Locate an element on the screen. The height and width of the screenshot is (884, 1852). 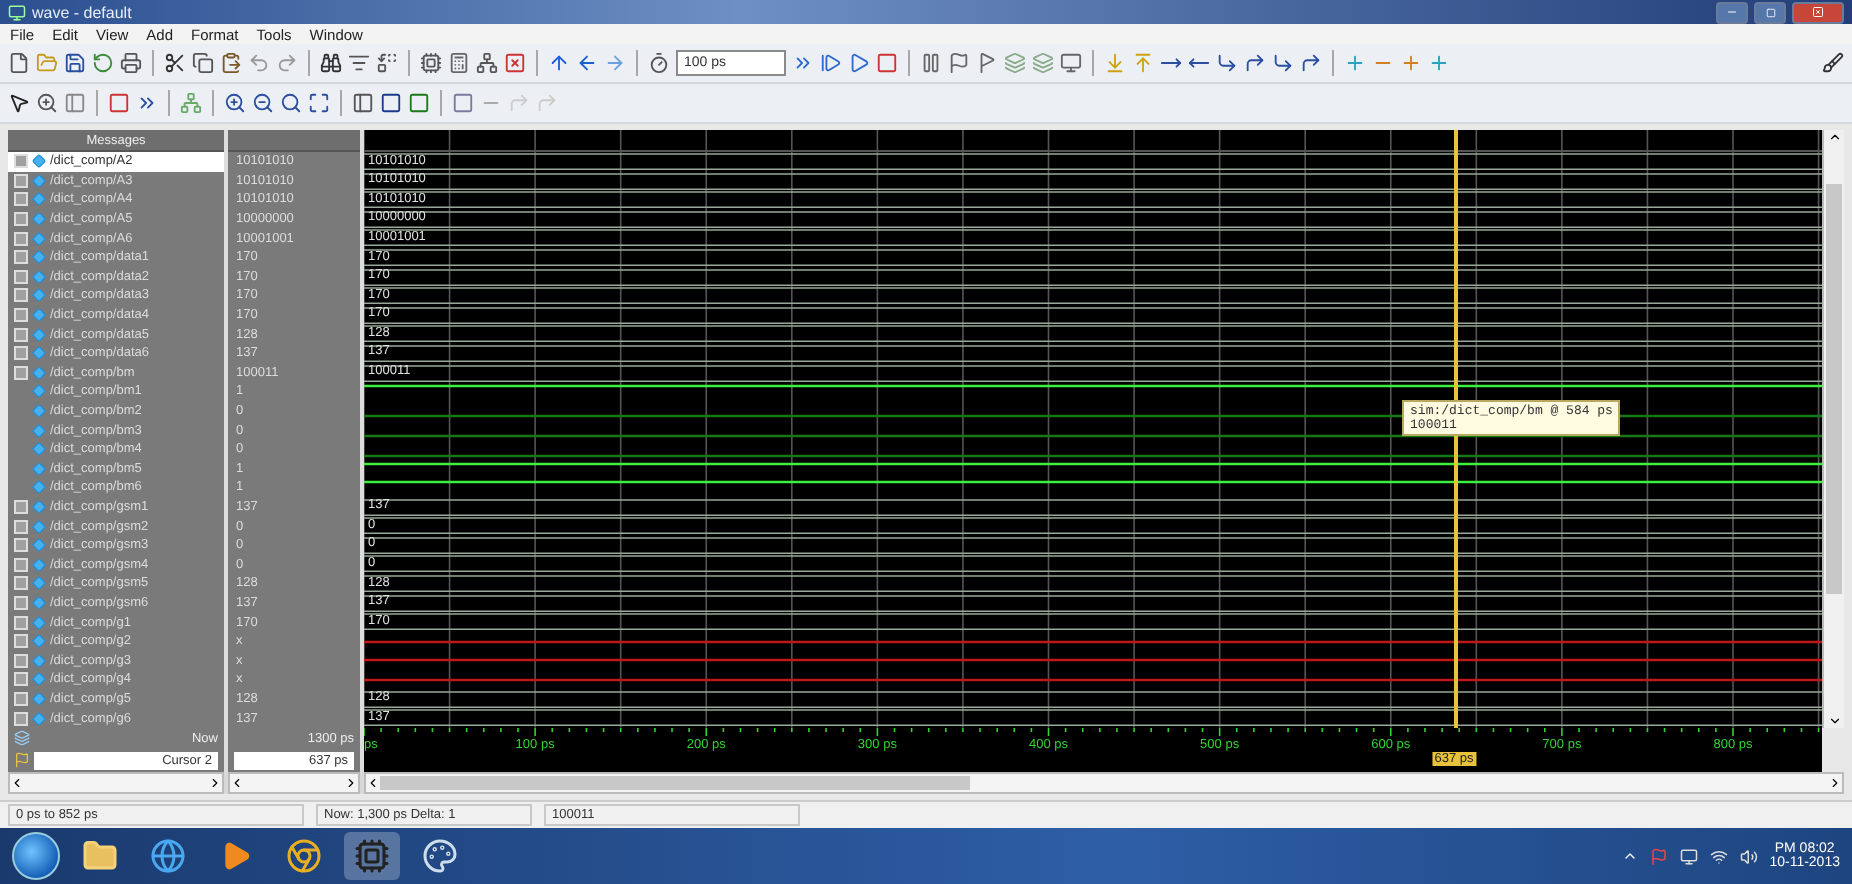
zoom-out-icon is located at coordinates (263, 103).